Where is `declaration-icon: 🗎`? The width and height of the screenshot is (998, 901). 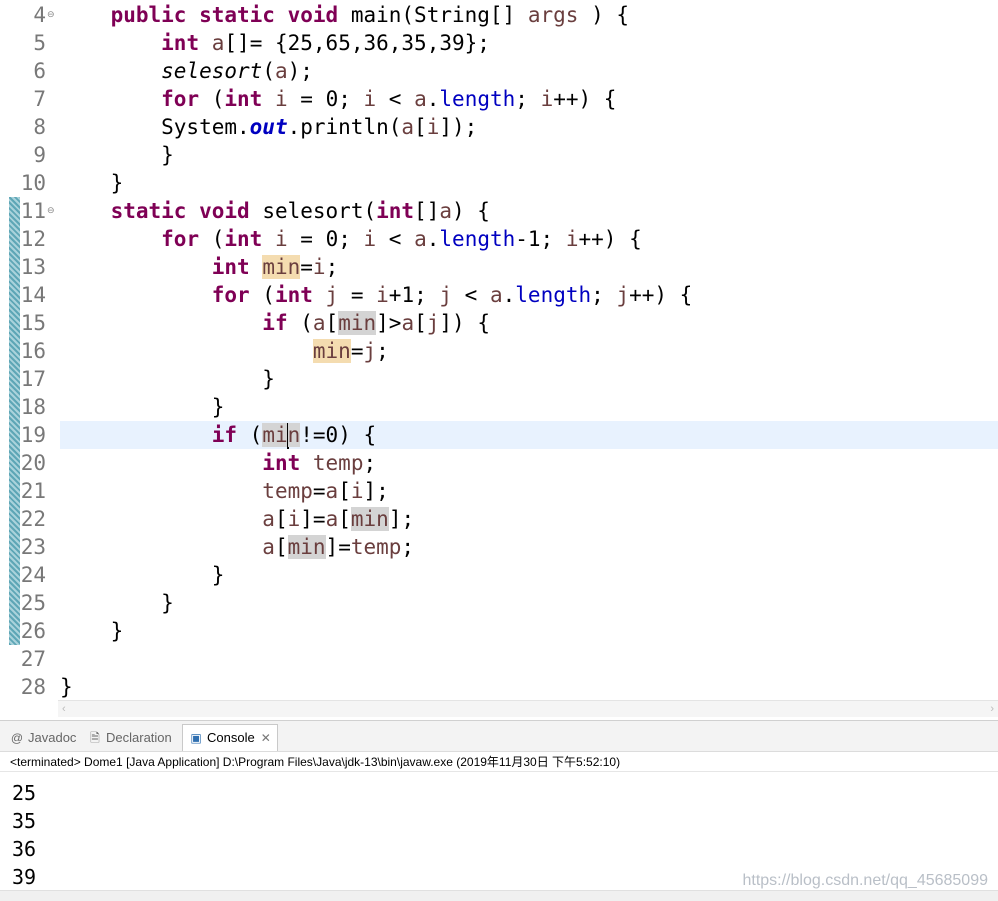
declaration-icon: 🗎 is located at coordinates (95, 738).